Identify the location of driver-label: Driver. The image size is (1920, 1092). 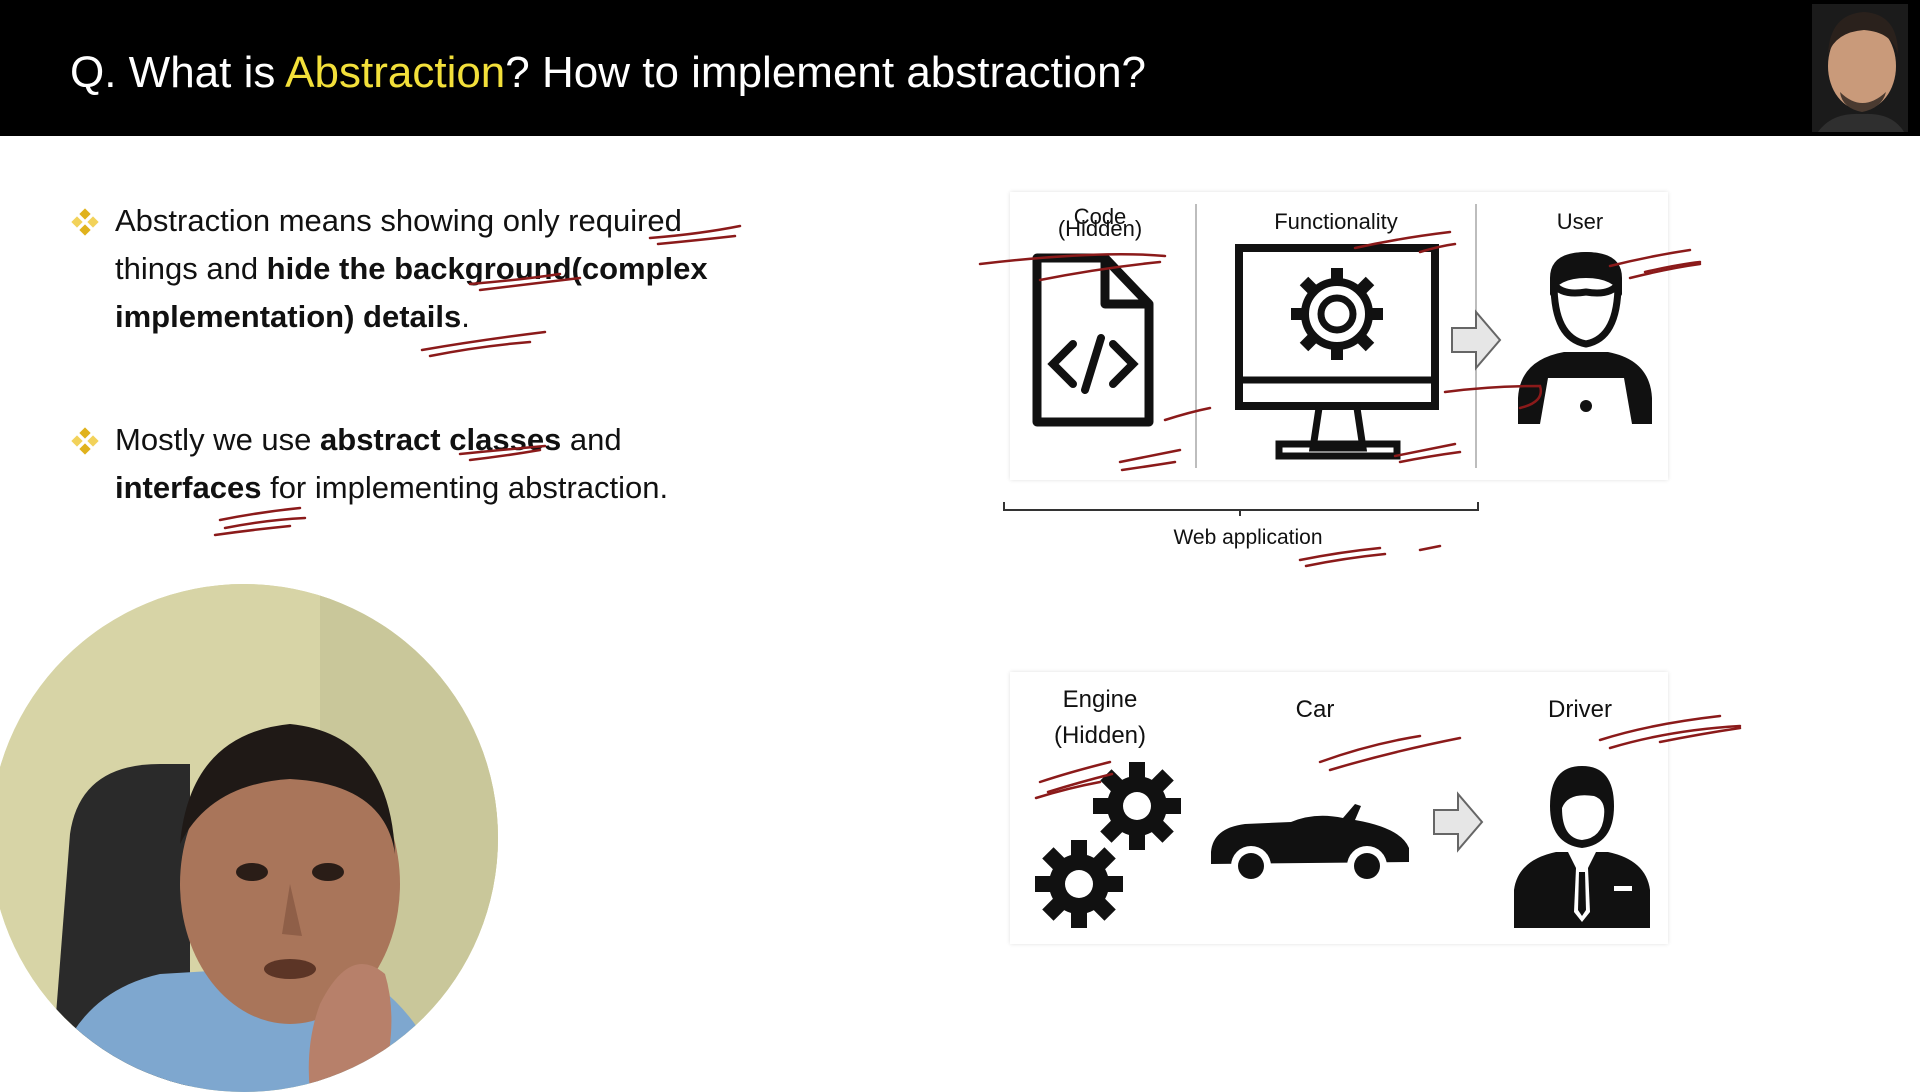
(1580, 709).